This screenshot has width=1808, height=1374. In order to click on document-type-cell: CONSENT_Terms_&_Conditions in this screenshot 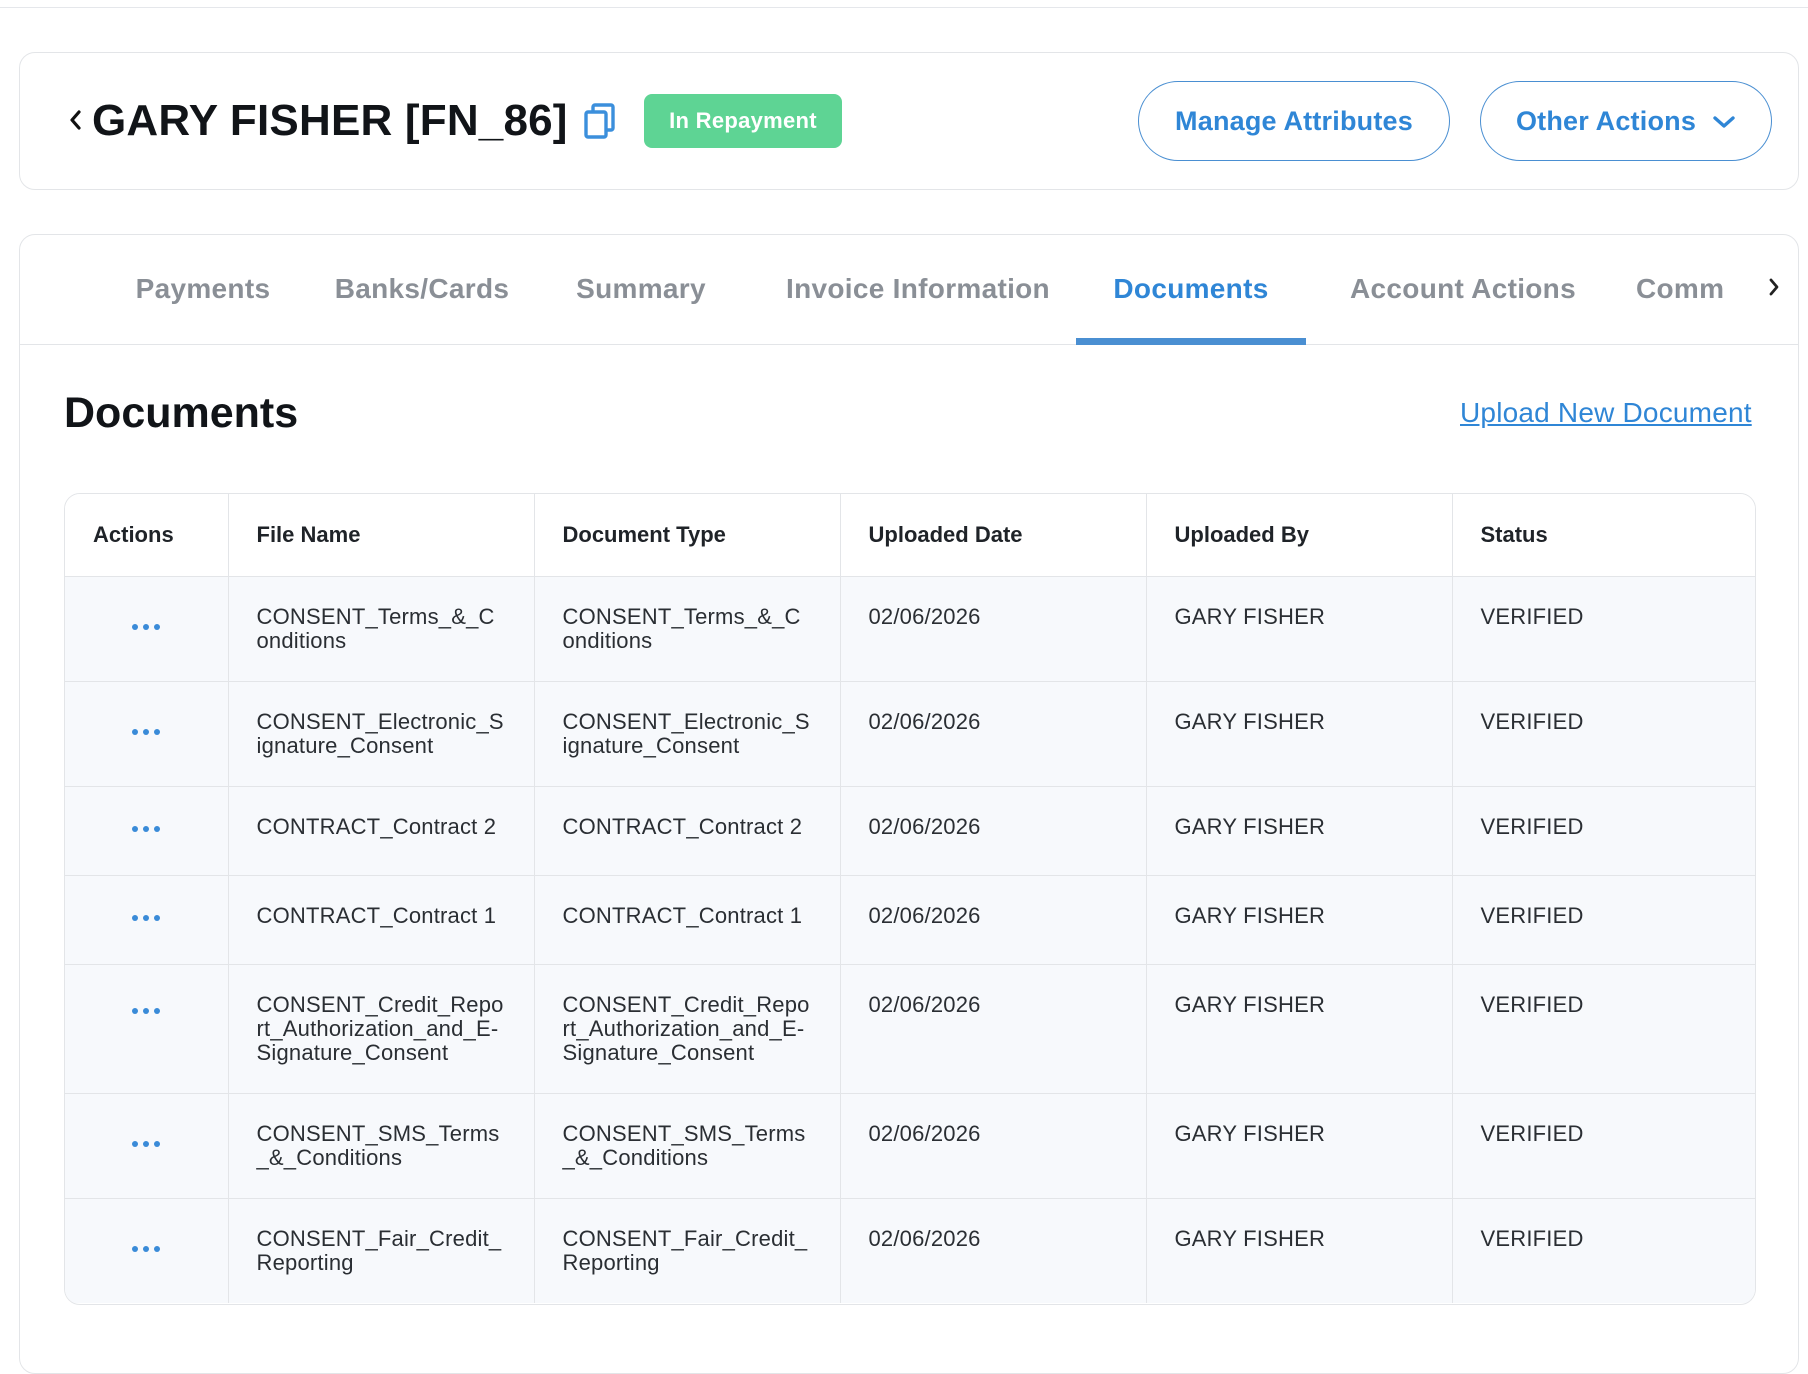, I will do `click(687, 629)`.